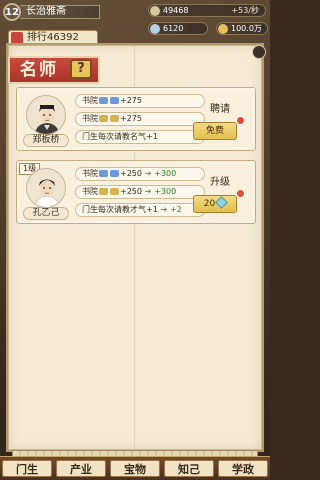 The image size is (320, 480). I want to click on teacher-name: 孔乙己, so click(46, 213).